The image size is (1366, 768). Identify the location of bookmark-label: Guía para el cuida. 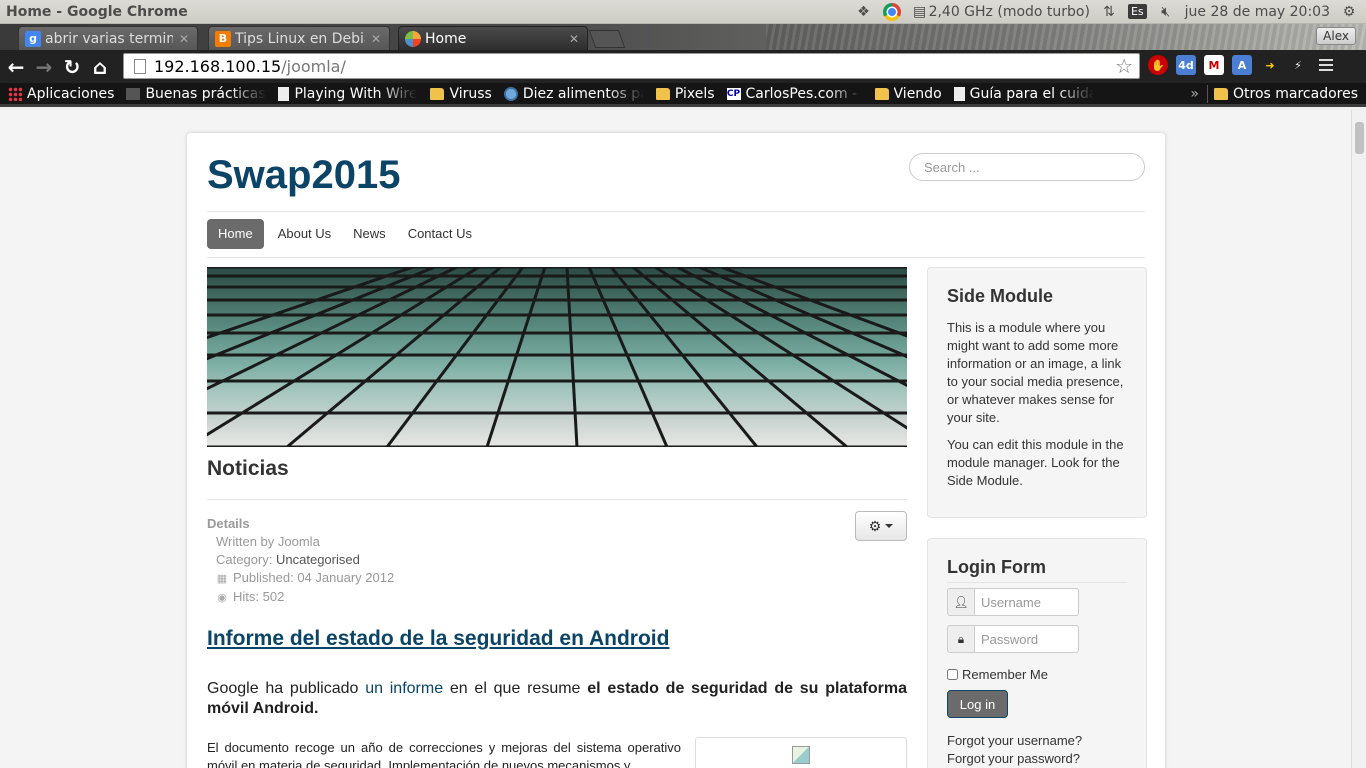
(1031, 93).